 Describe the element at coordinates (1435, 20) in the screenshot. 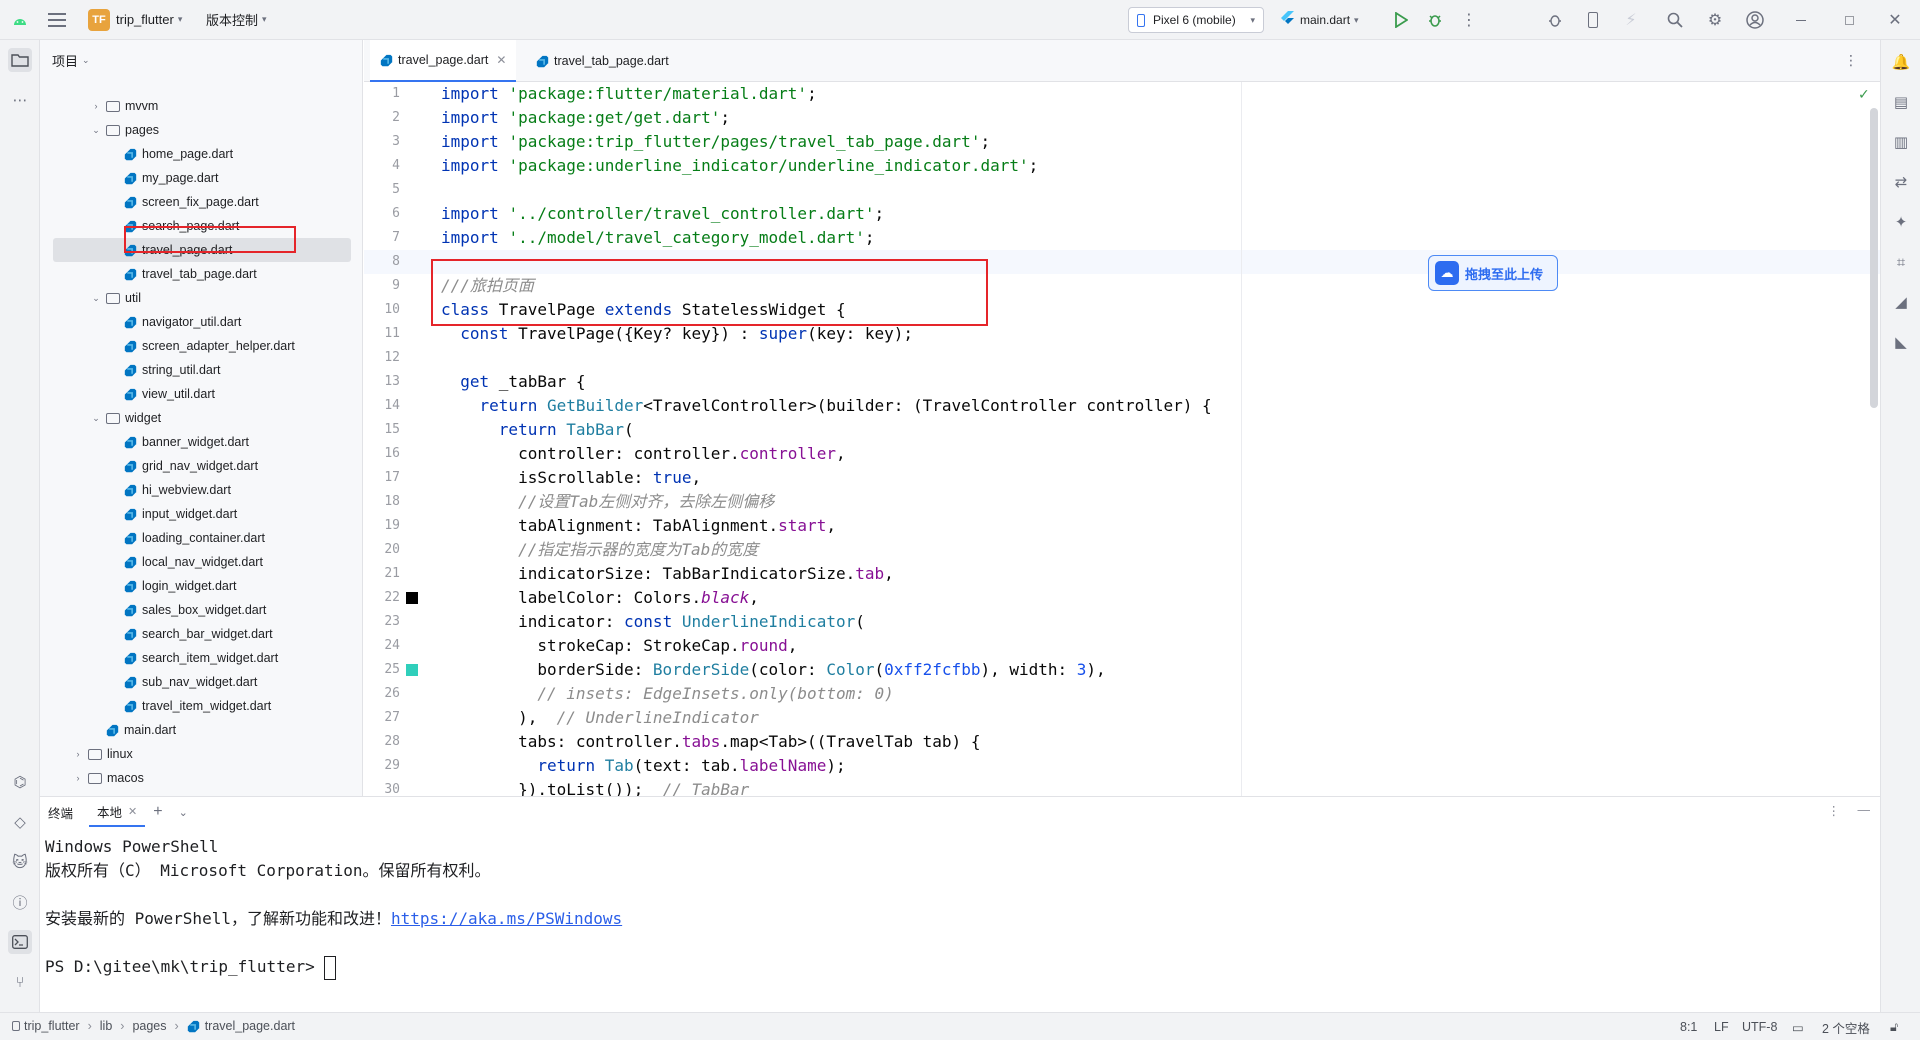

I see `debug-icon` at that location.